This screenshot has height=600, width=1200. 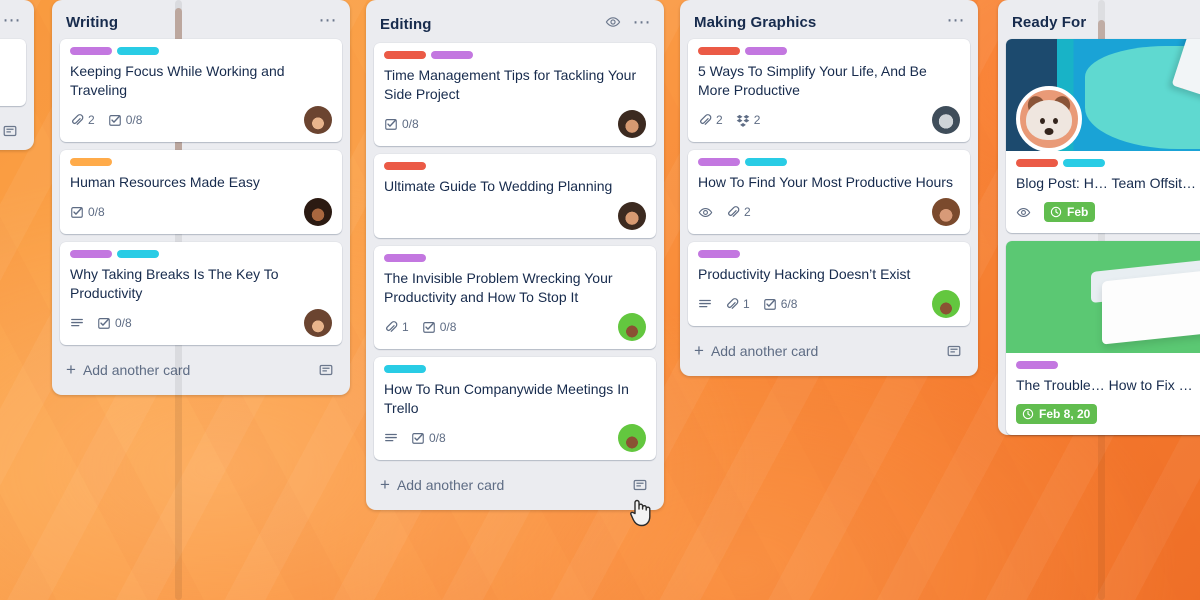 What do you see at coordinates (401, 124) in the screenshot?
I see `checklist-badge: 0/8` at bounding box center [401, 124].